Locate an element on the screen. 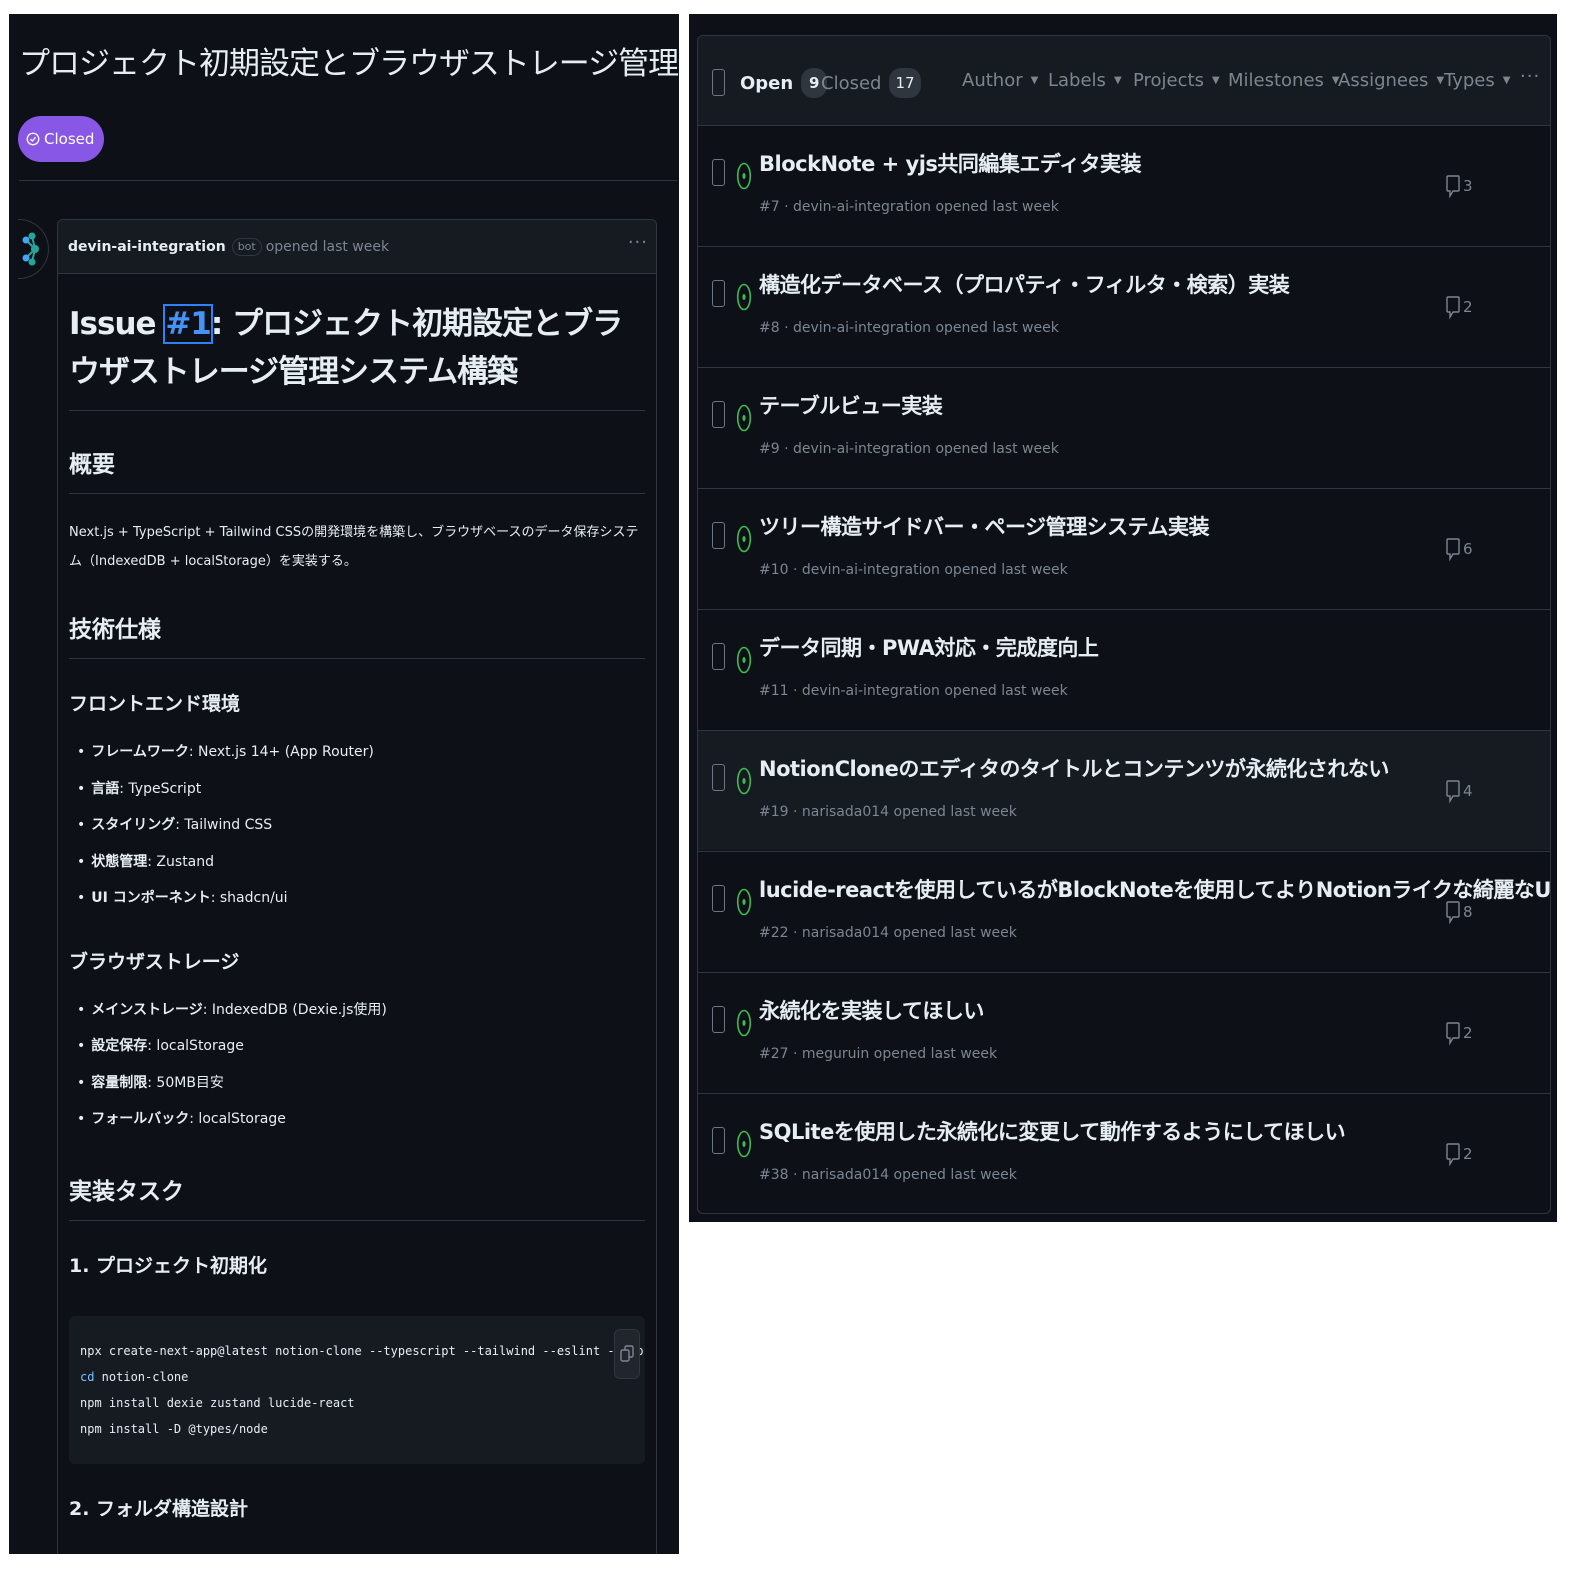  author-link: devin-ai-integration is located at coordinates (147, 247).